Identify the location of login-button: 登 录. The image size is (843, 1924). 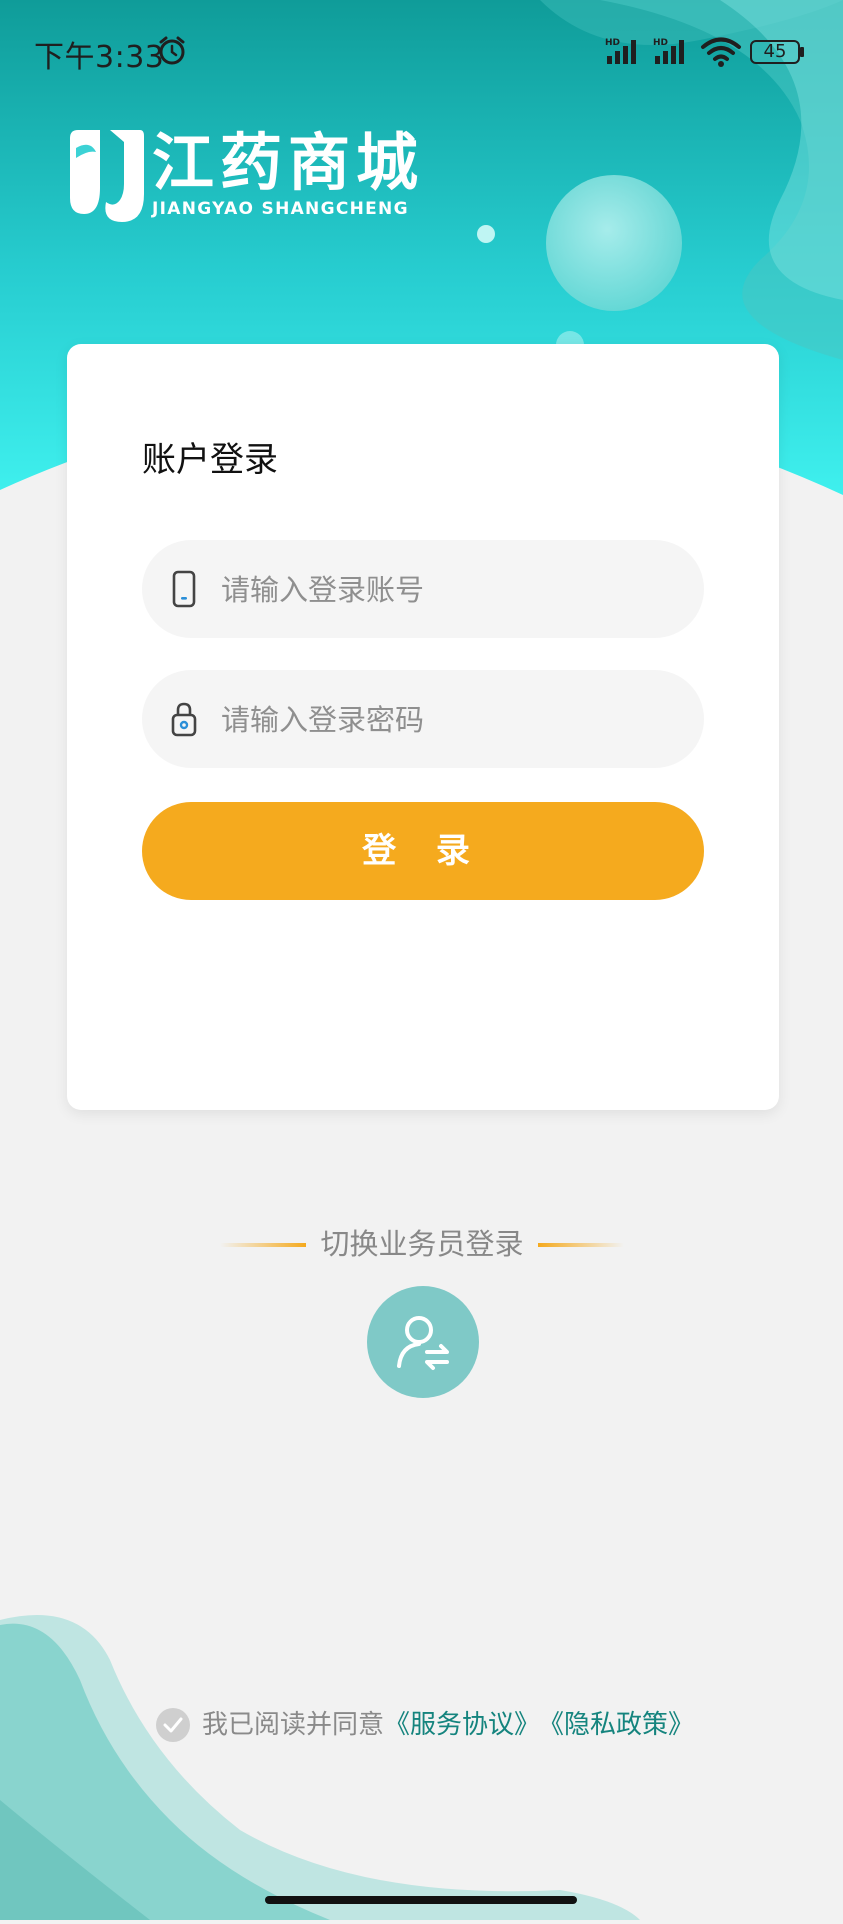
(423, 851).